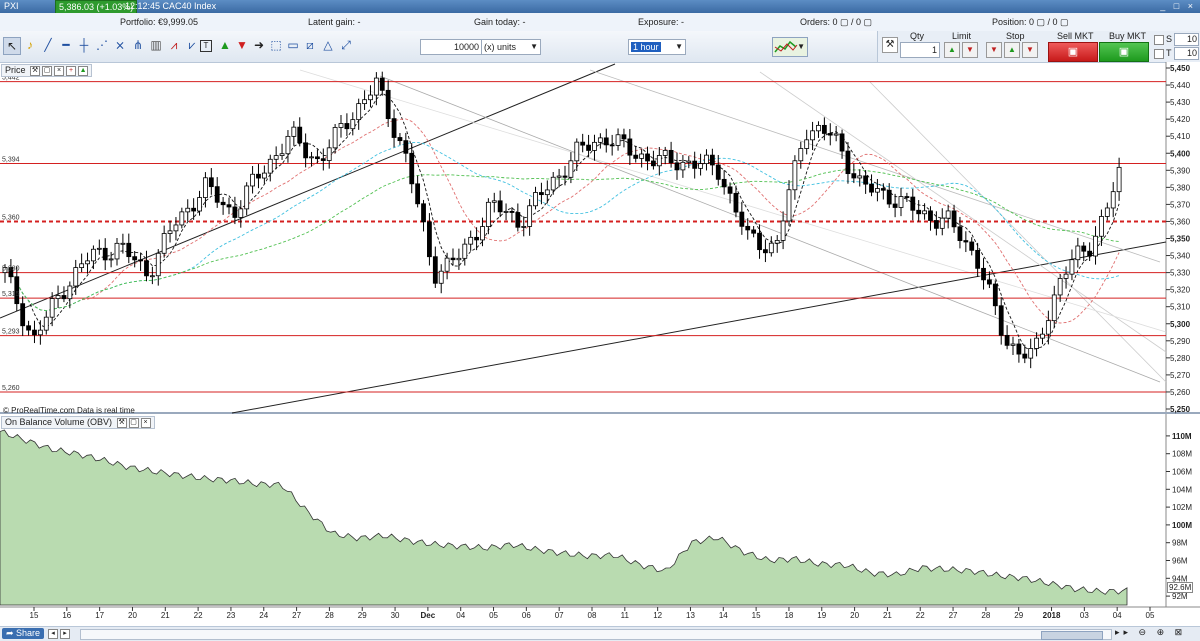  Describe the element at coordinates (23, 633) in the screenshot. I see `share-button: ➦ Share` at that location.